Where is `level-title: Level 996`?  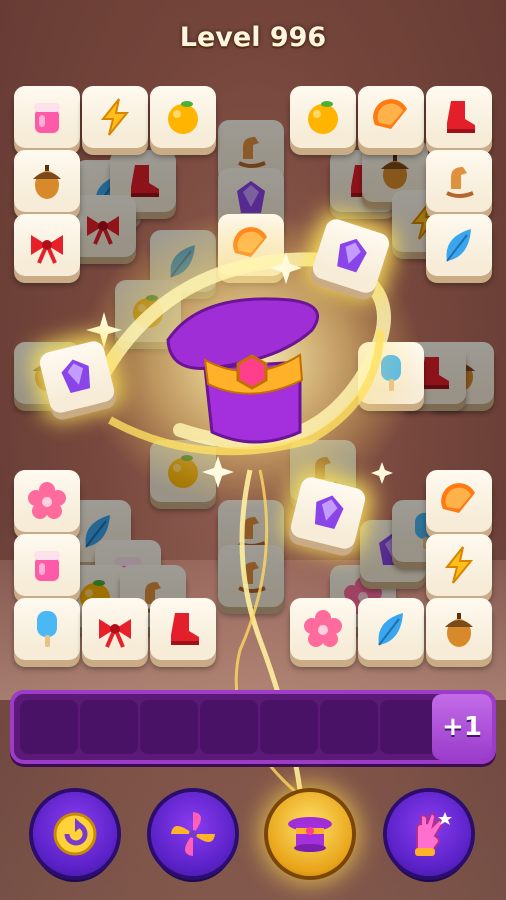 level-title: Level 996 is located at coordinates (253, 37).